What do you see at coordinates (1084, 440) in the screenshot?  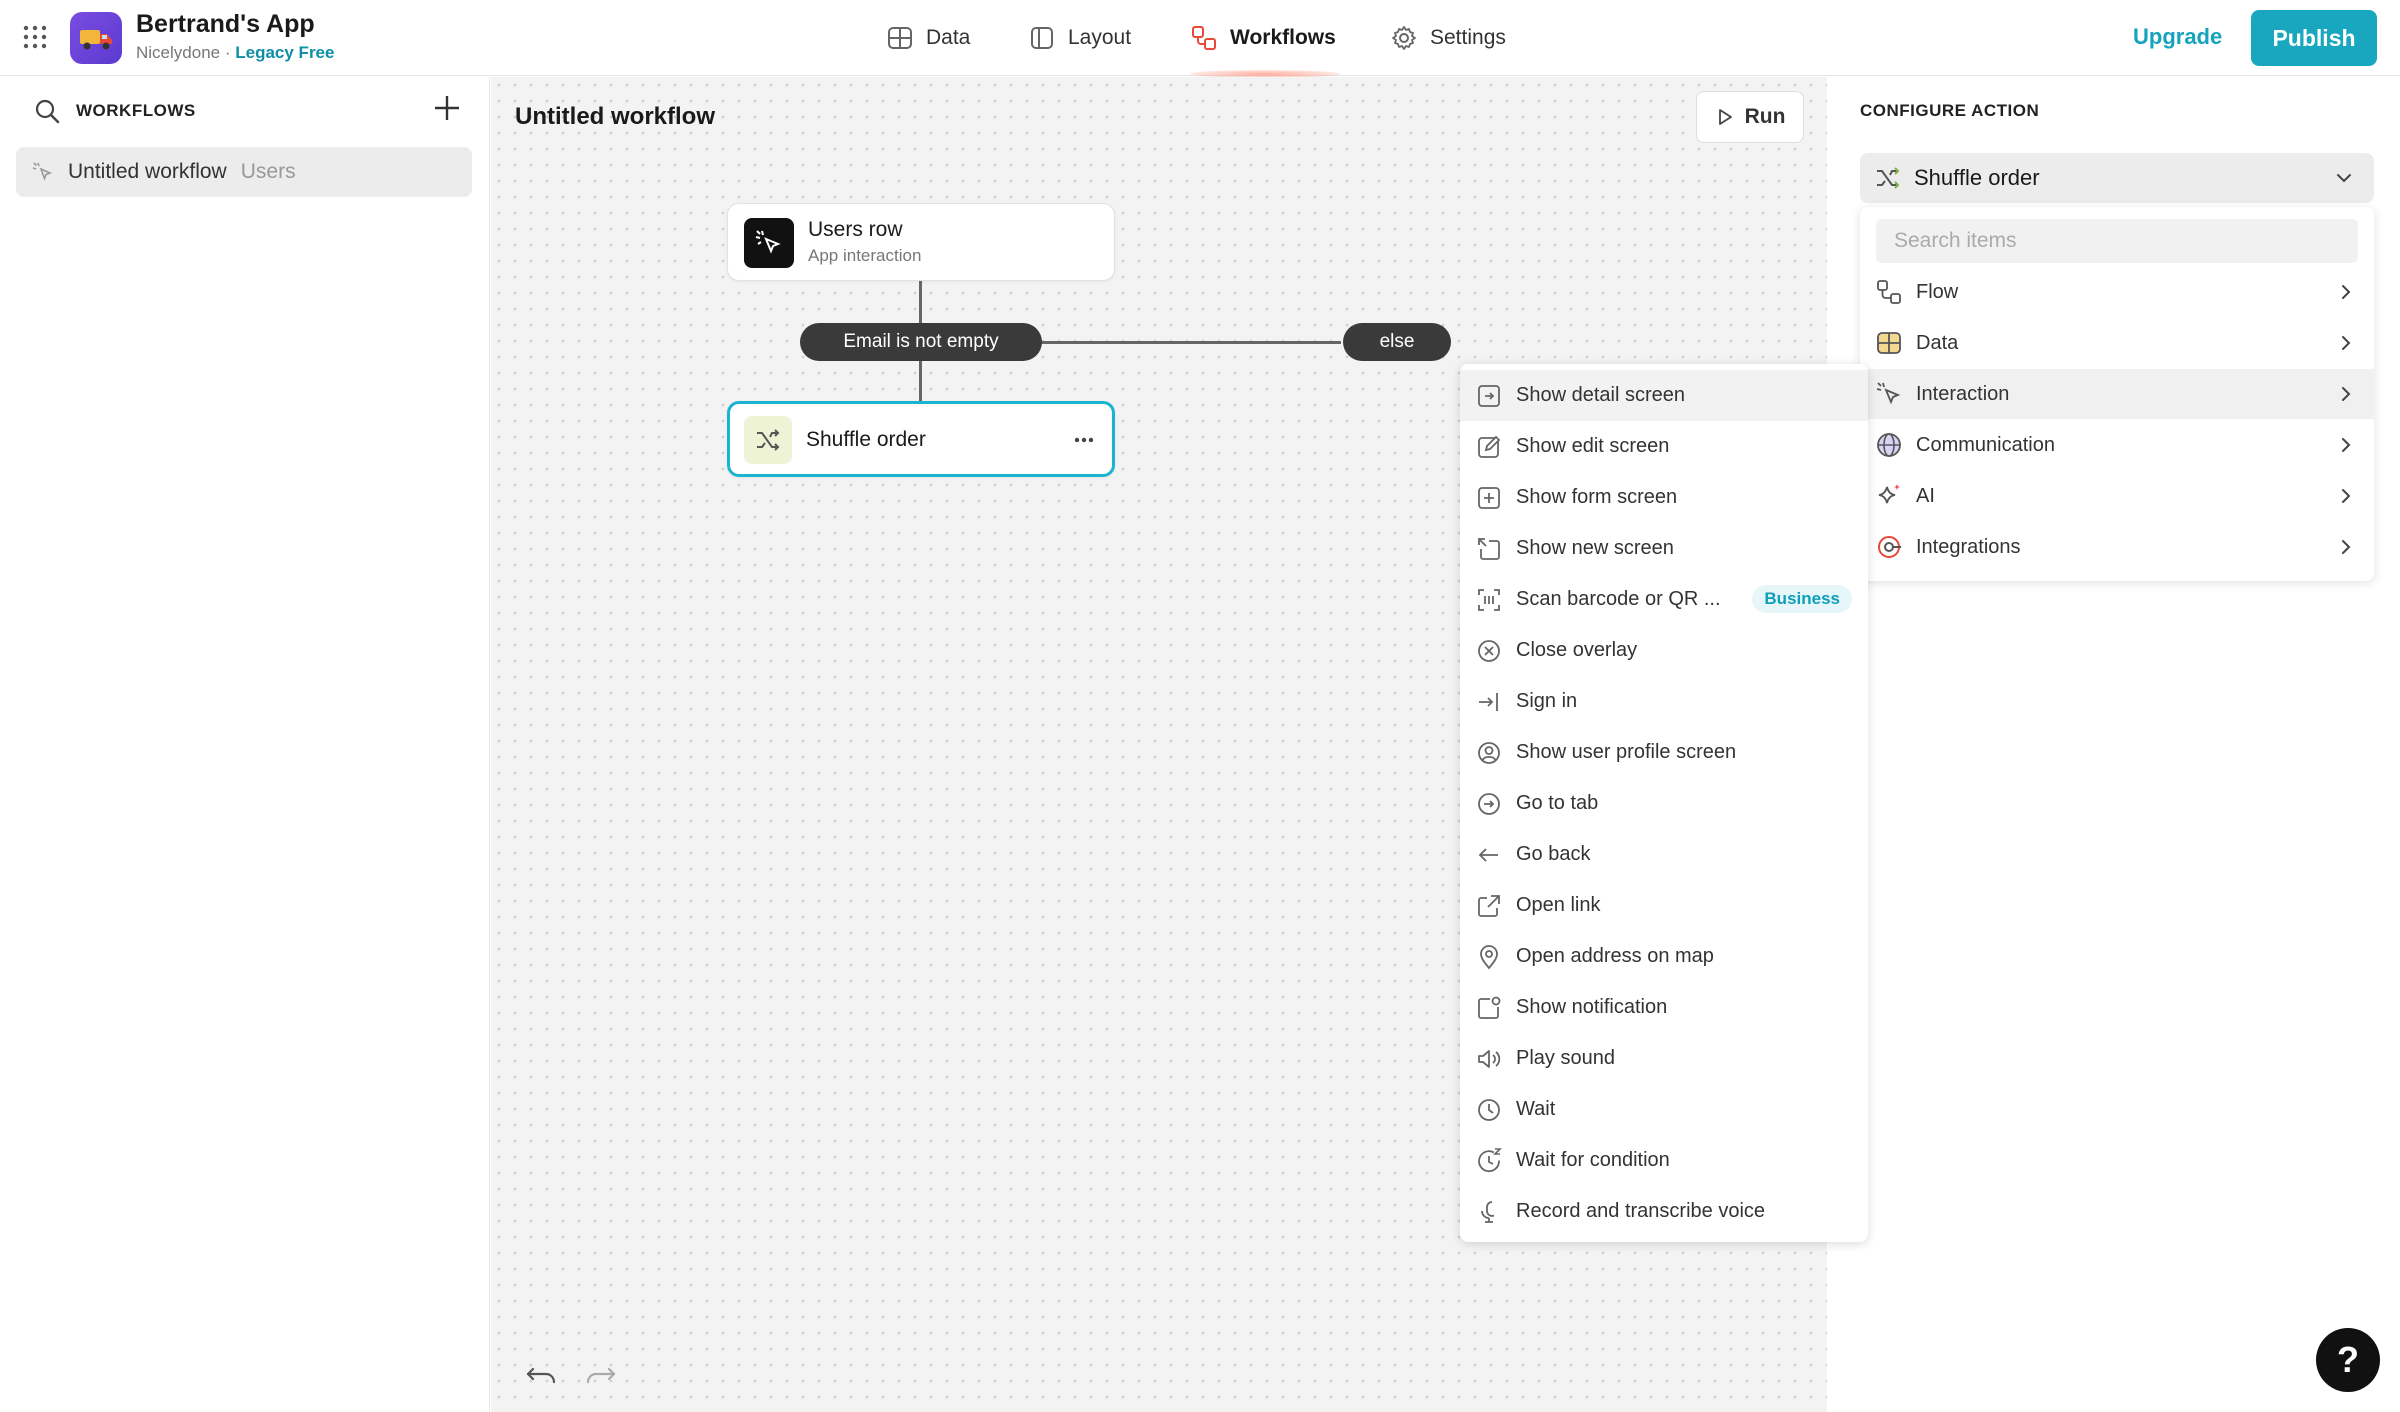 I see `more-options-icon` at bounding box center [1084, 440].